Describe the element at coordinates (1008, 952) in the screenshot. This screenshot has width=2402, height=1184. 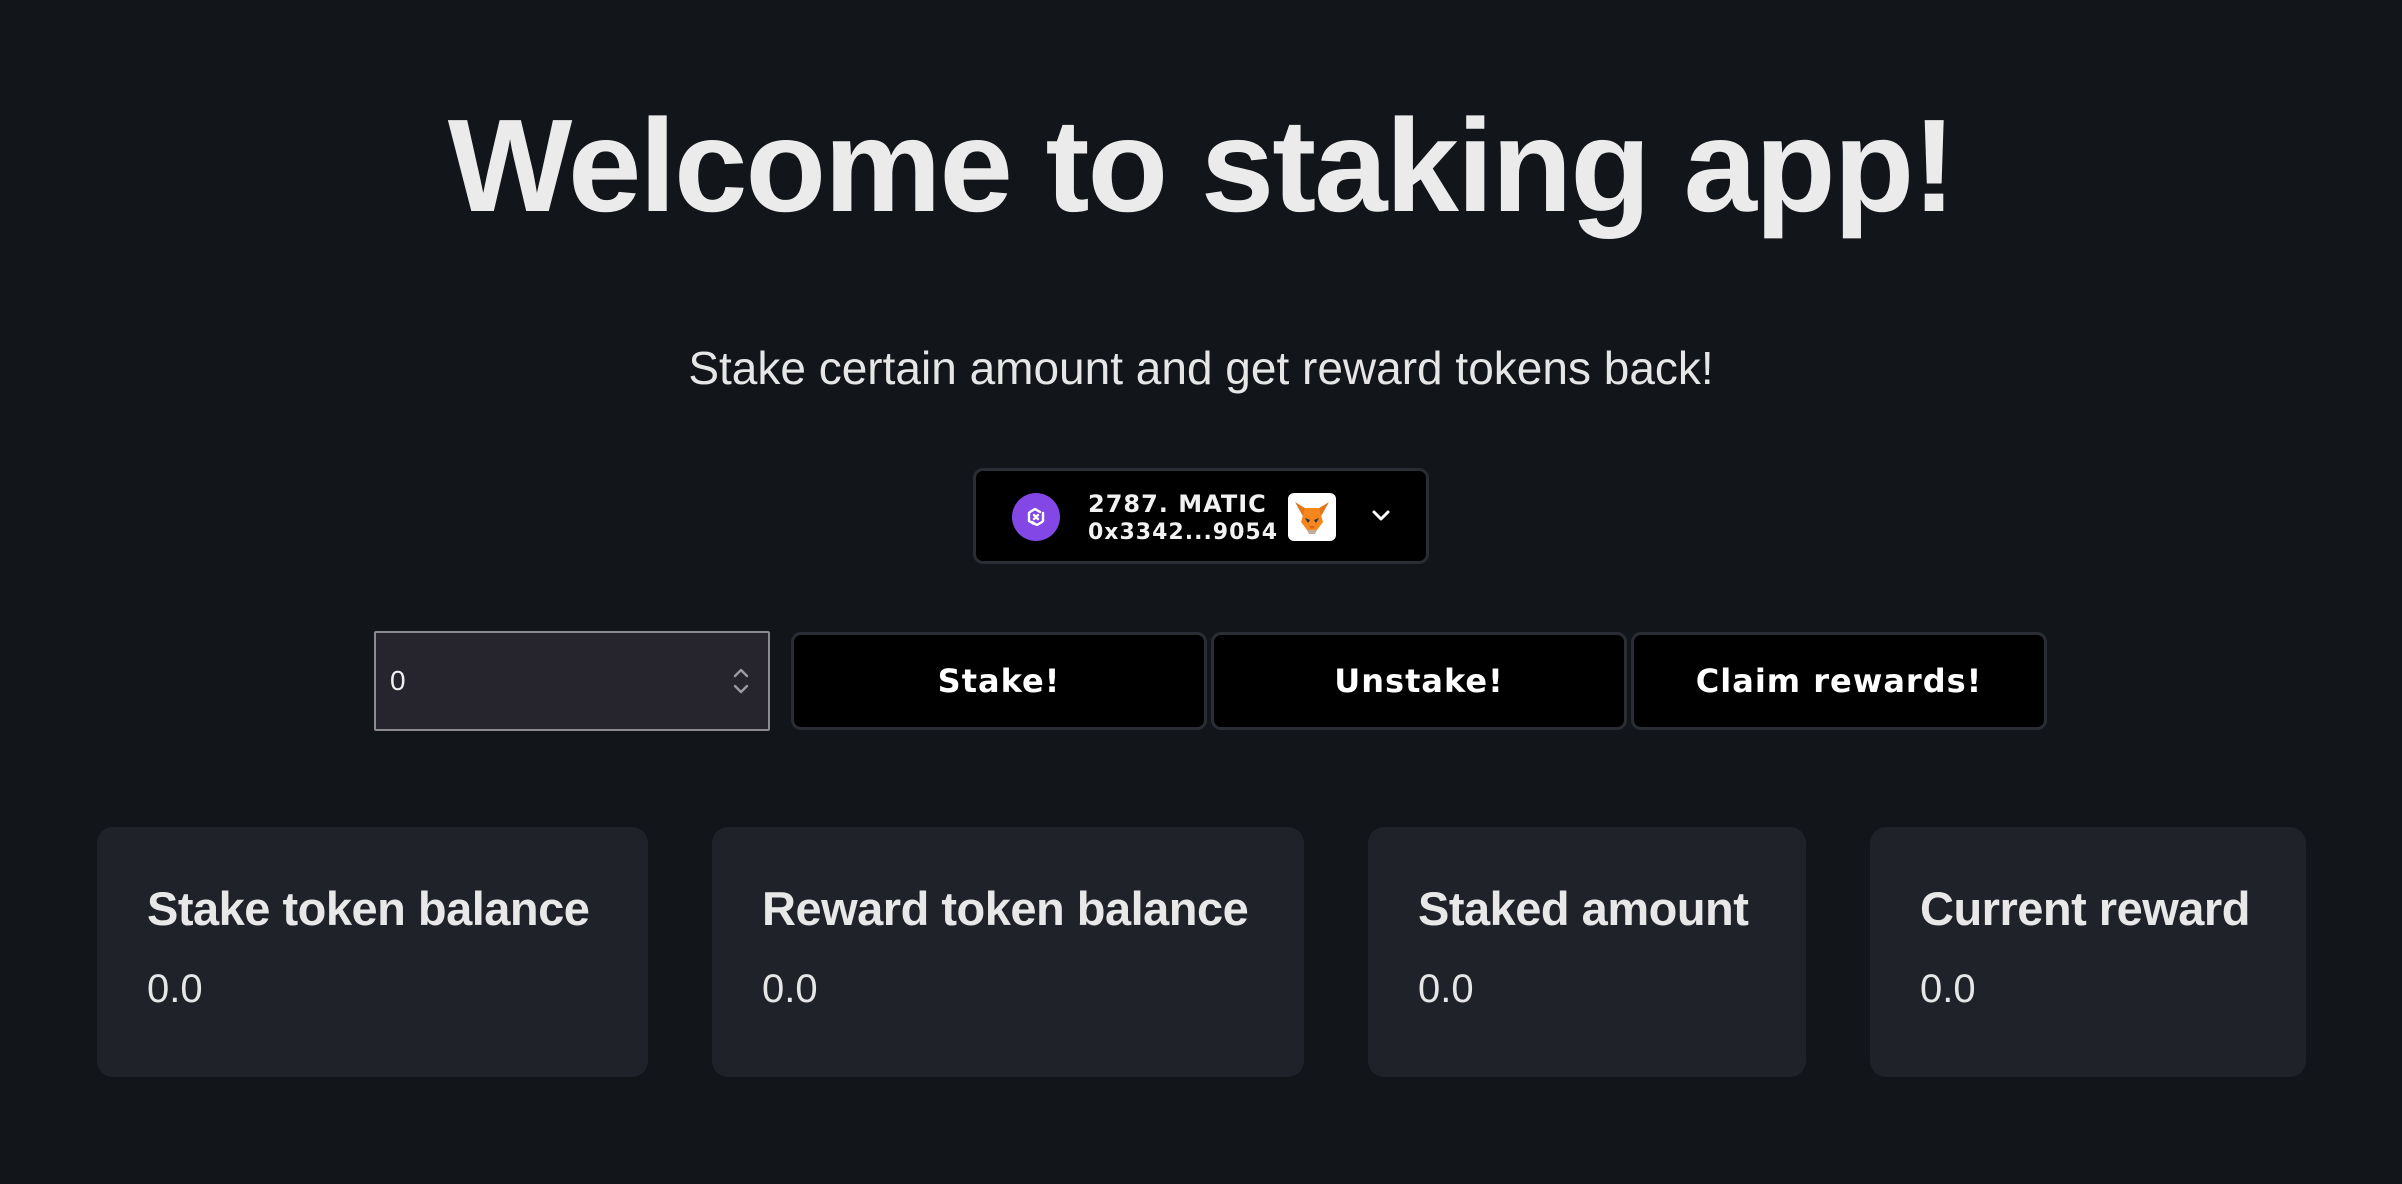
I see `stat-card-reward-token-balance: Reward token balance 0.0` at that location.